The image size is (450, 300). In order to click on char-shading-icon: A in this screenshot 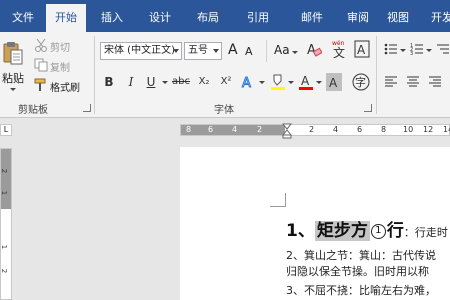, I will do `click(334, 82)`.